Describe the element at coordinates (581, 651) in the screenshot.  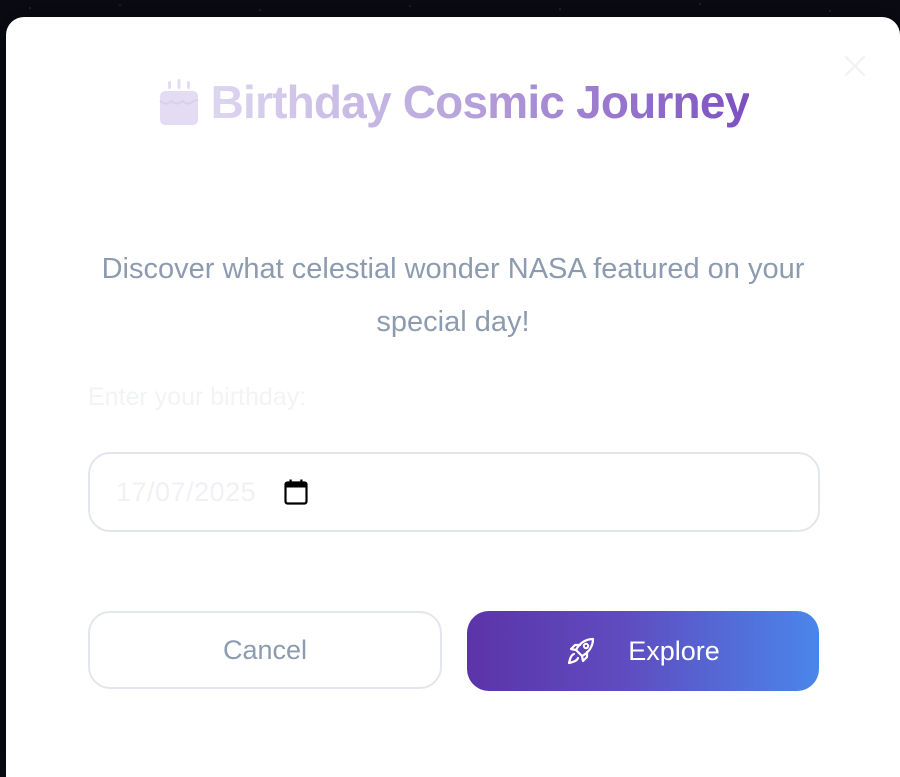
I see `rocket-icon` at that location.